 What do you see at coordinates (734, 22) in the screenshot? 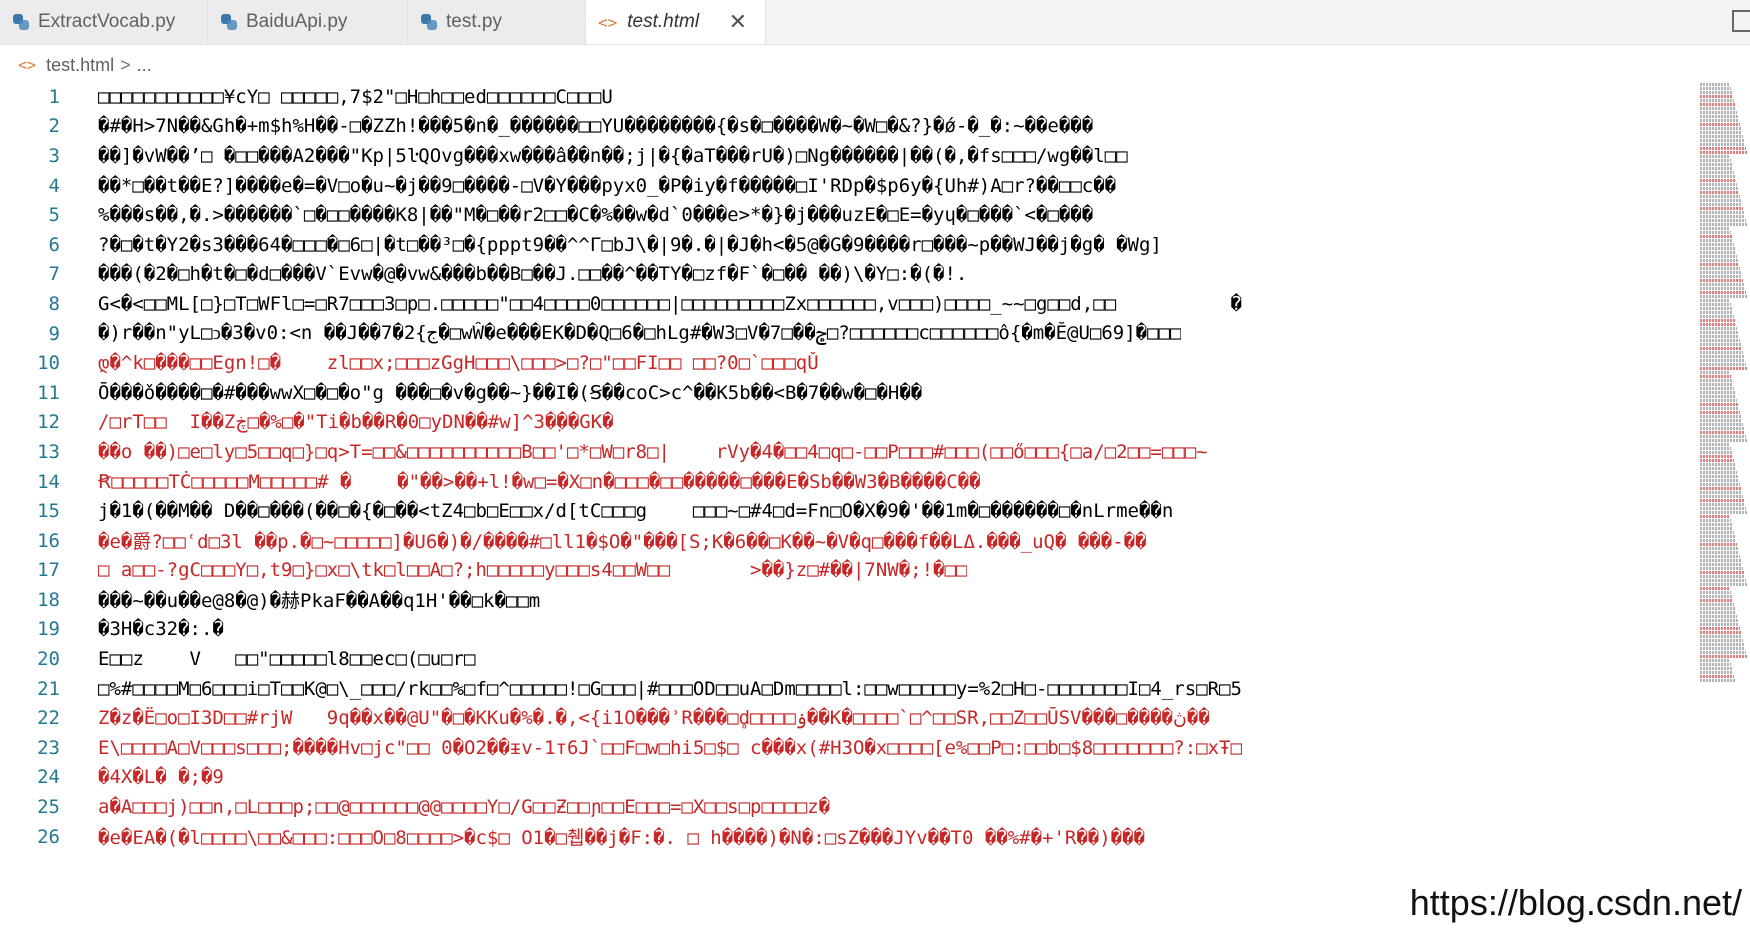
I see `close-icon: ✕` at bounding box center [734, 22].